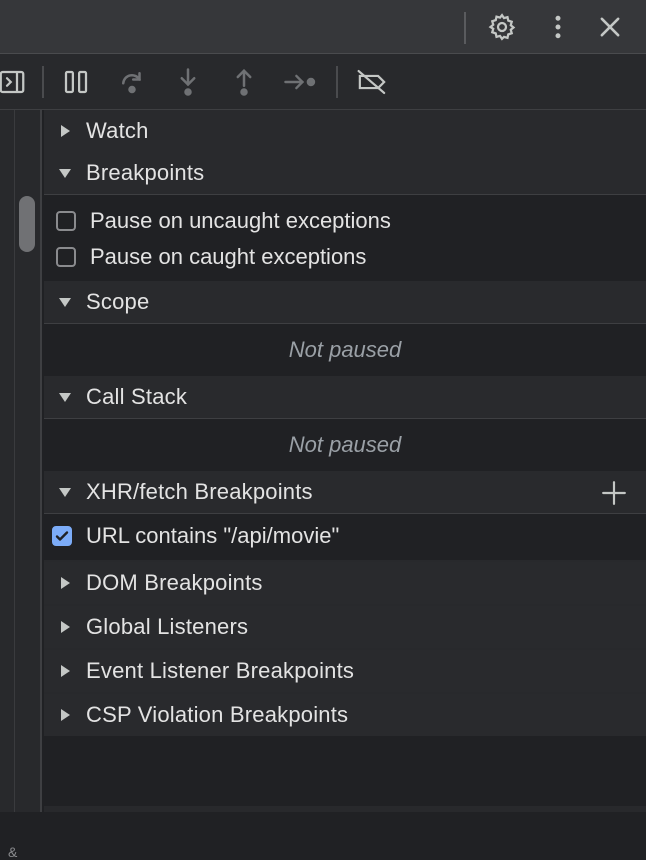 This screenshot has width=646, height=860. I want to click on section-label: XHR/fetch Breakpoints, so click(199, 491).